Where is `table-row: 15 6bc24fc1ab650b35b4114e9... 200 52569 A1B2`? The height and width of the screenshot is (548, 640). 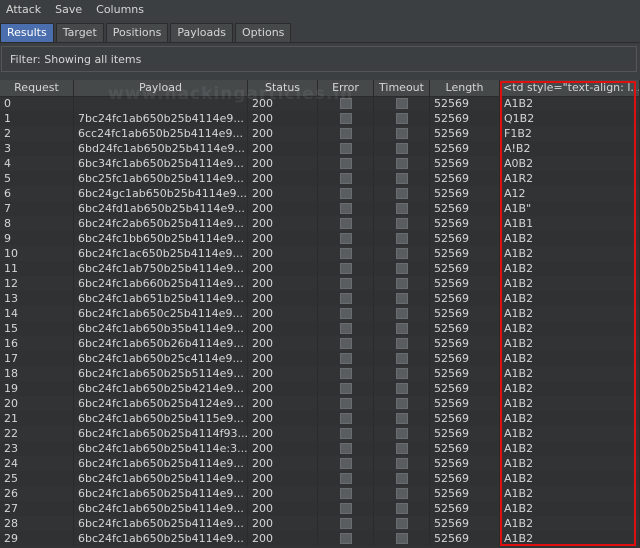
table-row: 15 6bc24fc1ab650b35b4114e9... 200 52569 A1B2 is located at coordinates (320, 328).